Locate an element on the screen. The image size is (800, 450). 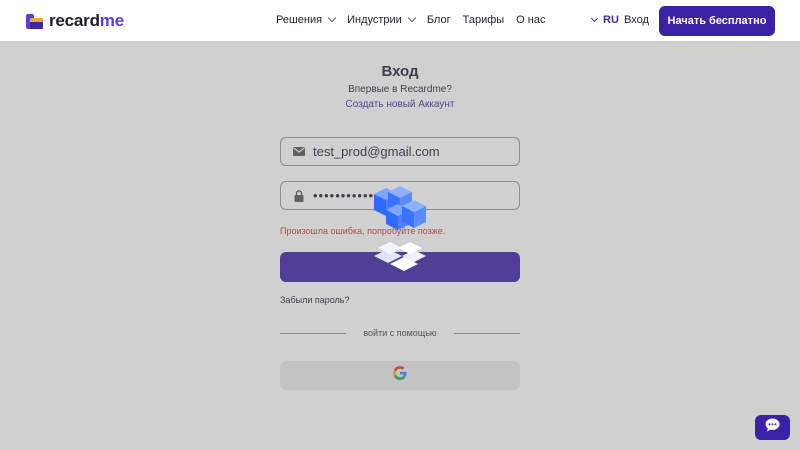
login-link: Вход is located at coordinates (636, 20).